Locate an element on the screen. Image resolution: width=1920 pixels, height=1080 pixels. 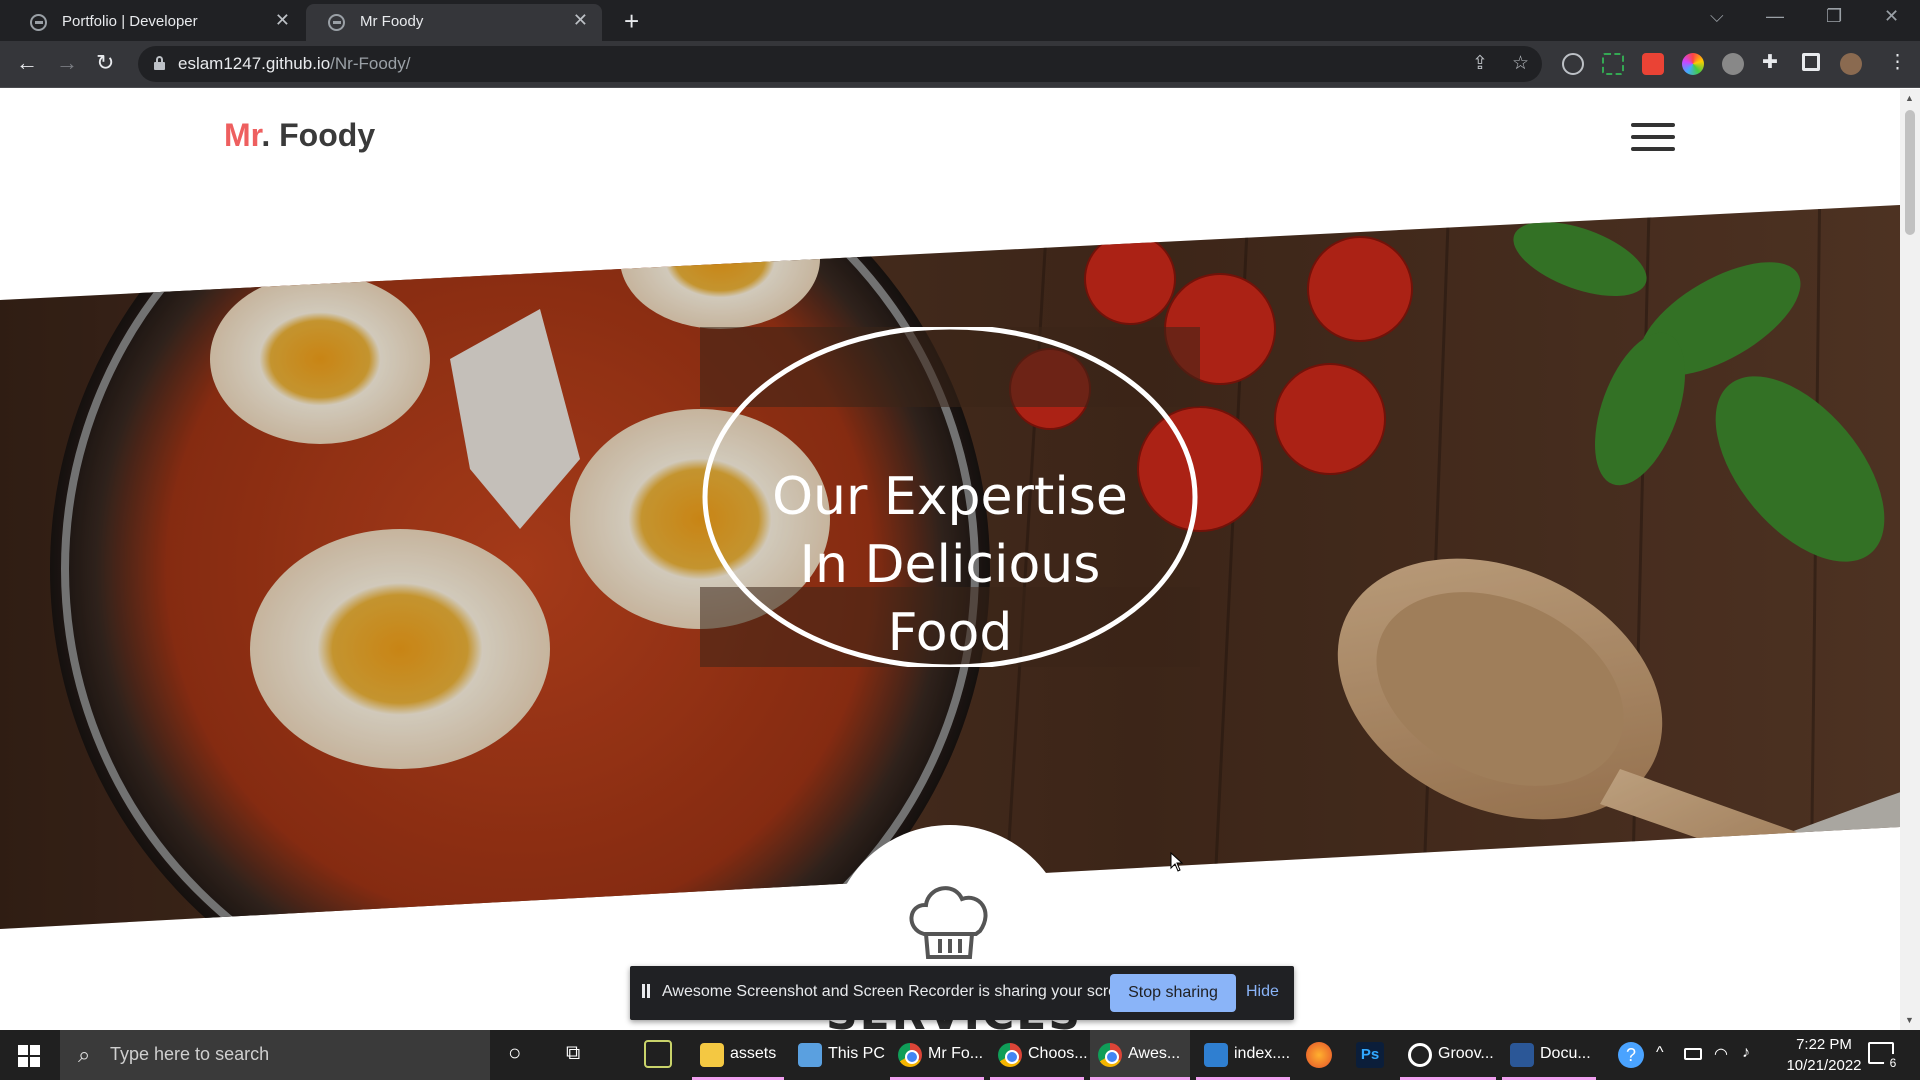
stop-sharing-button: Stop sharing is located at coordinates (1173, 993).